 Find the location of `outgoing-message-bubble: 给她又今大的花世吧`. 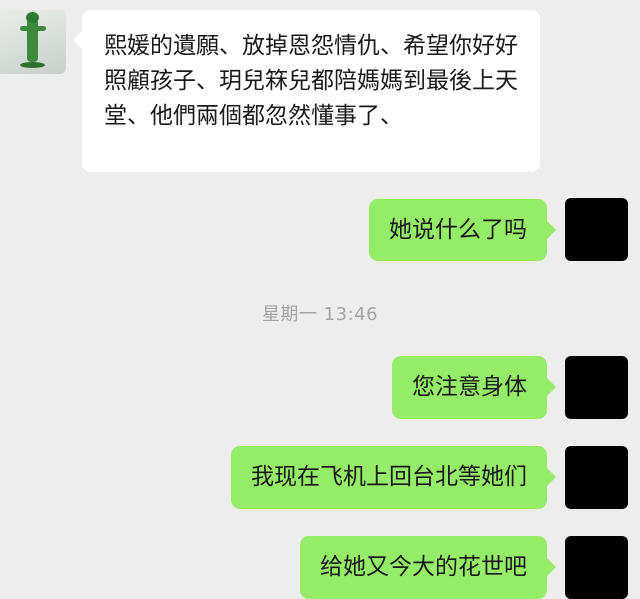

outgoing-message-bubble: 给她又今大的花世吧 is located at coordinates (428, 567).